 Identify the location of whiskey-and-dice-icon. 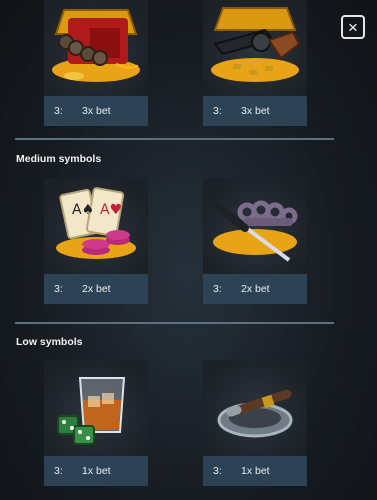
(96, 408).